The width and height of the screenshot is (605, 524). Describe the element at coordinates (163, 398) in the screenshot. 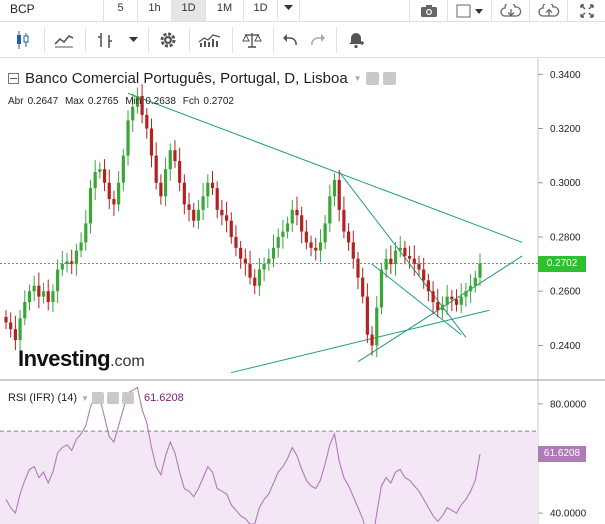

I see `rsi-value: 61.6208` at that location.